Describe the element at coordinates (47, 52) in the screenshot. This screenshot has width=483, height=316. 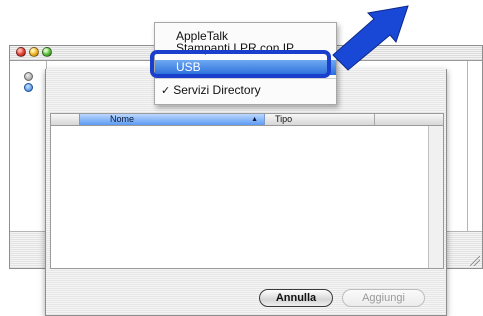
I see `zoom-window-button` at that location.